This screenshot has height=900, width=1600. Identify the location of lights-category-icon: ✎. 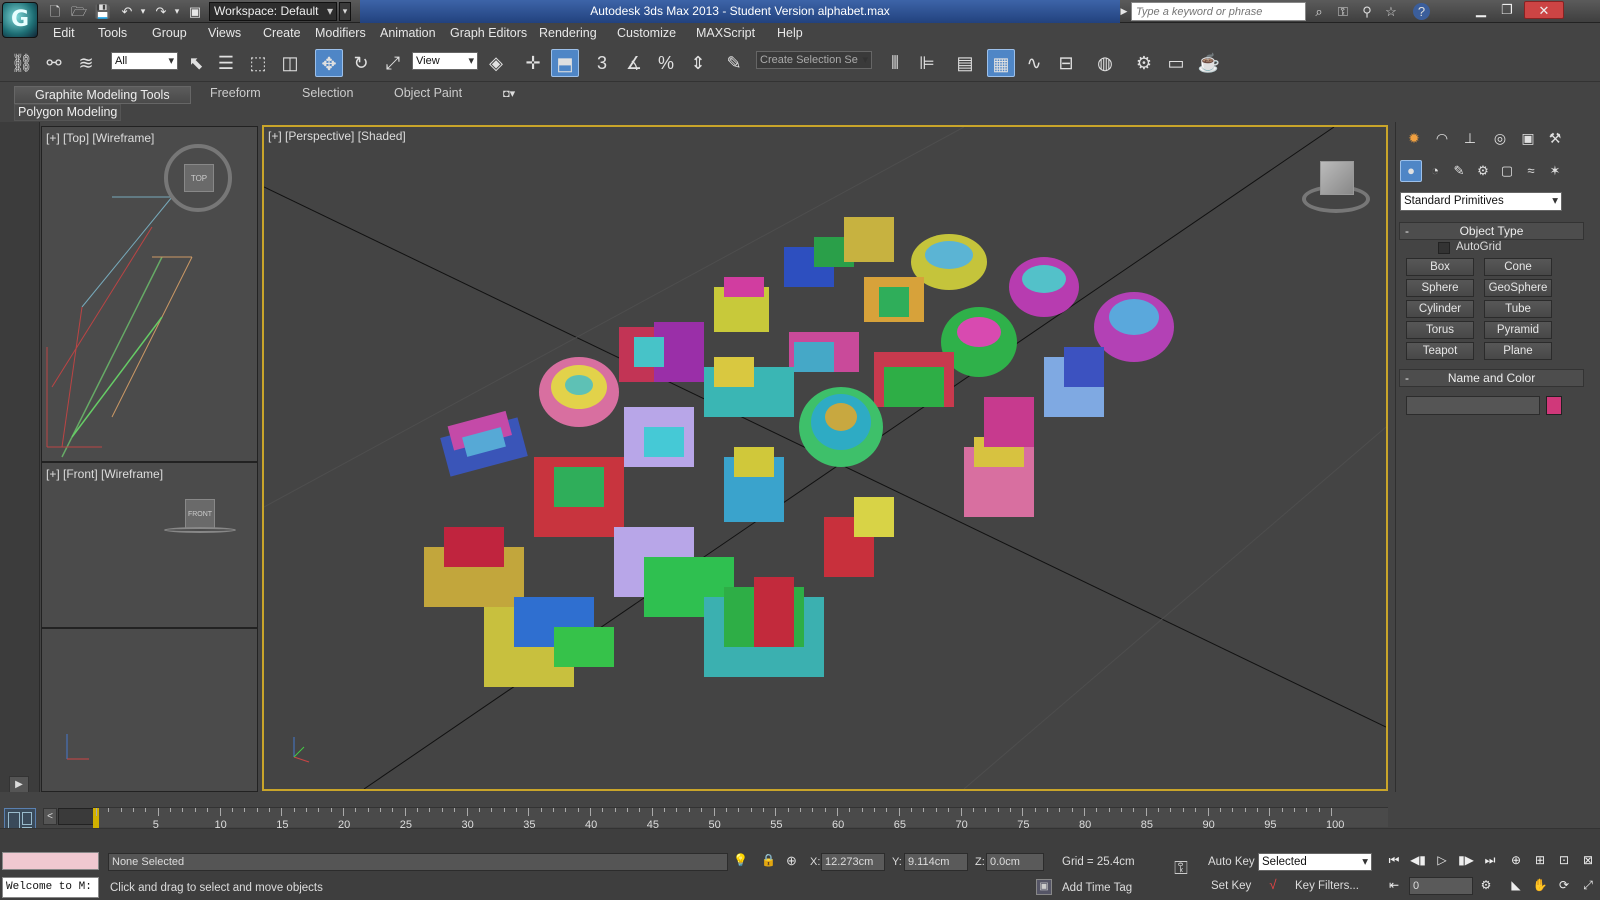
(1459, 171).